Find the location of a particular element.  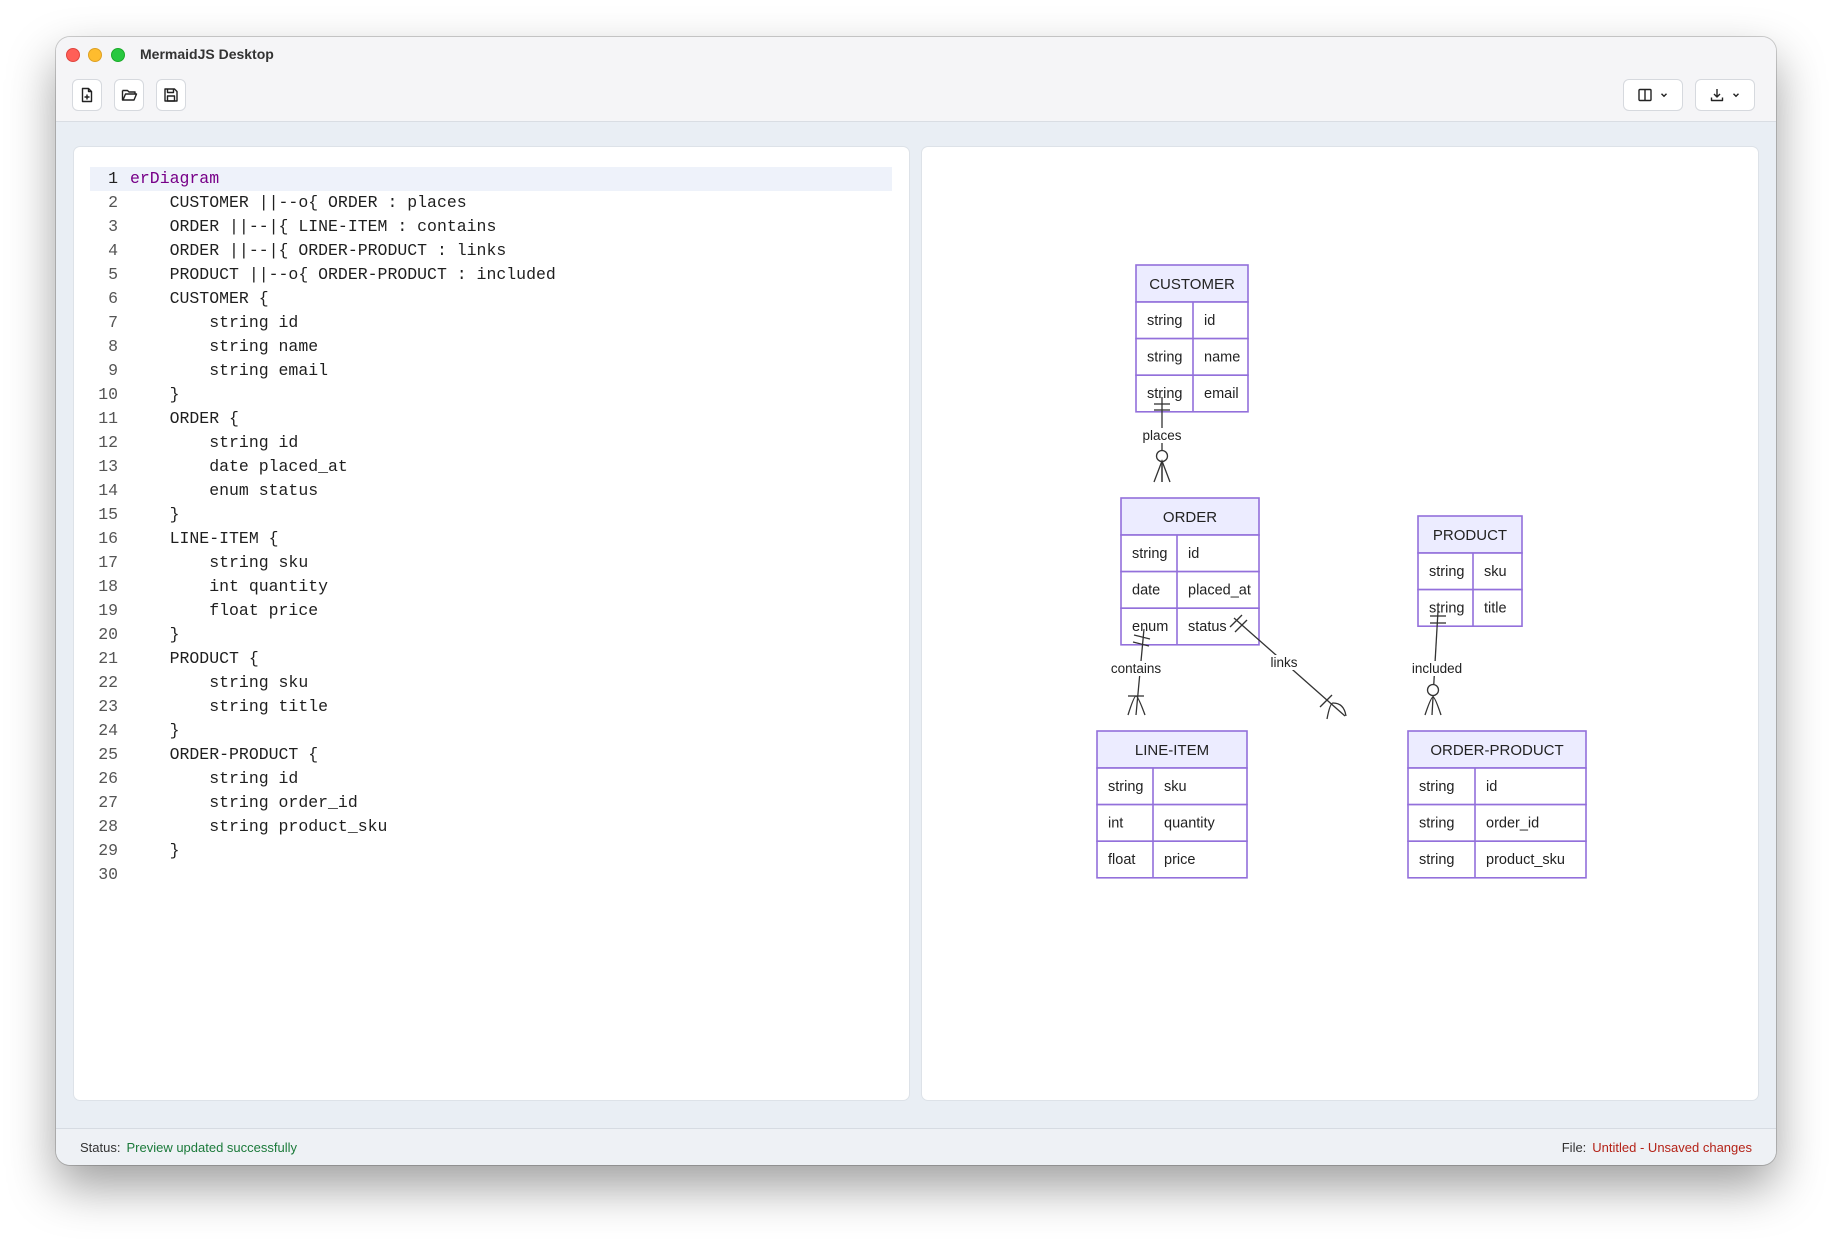

line-number: 22 is located at coordinates (108, 682).